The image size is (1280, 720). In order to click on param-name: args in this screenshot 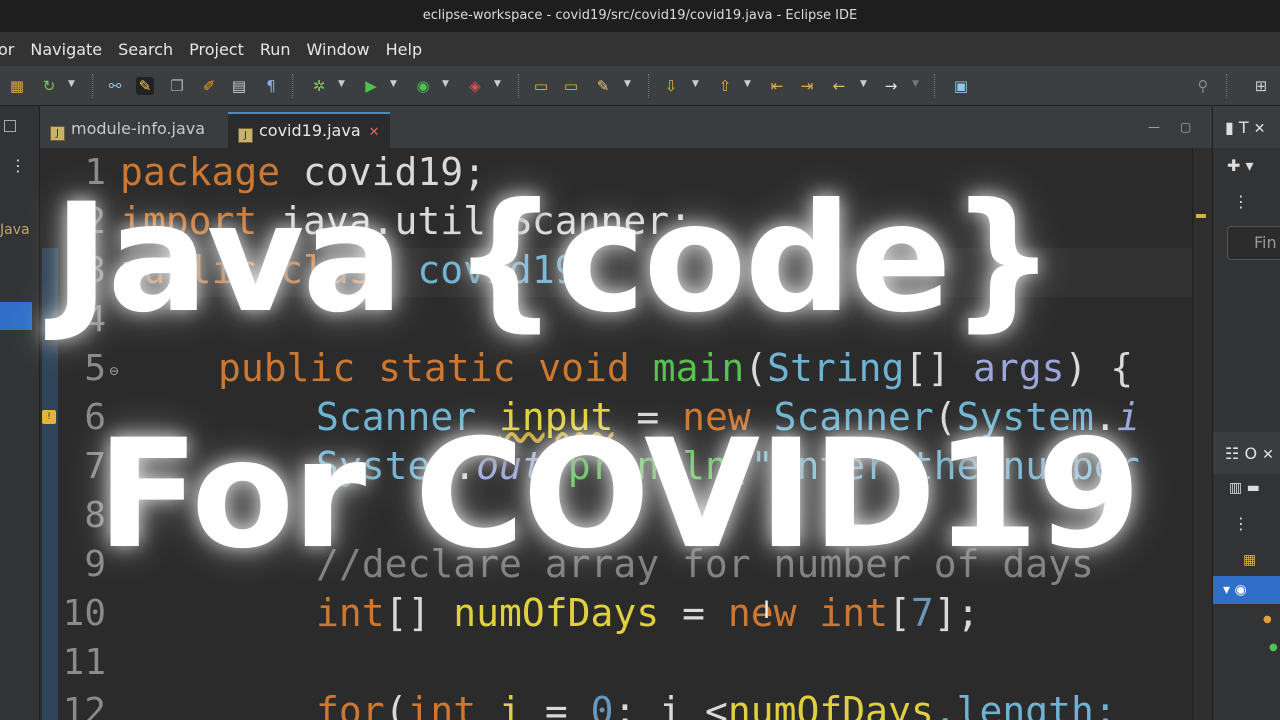, I will do `click(1019, 368)`.